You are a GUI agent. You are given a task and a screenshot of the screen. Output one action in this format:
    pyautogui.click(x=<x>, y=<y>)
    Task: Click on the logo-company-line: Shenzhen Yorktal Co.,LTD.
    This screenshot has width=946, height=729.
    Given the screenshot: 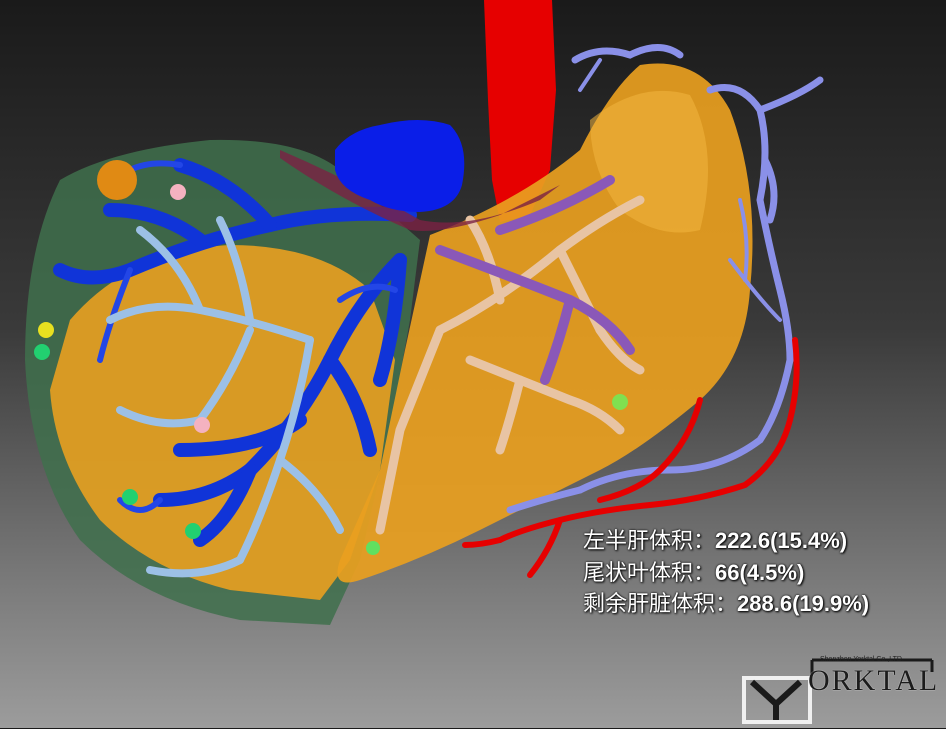 What is the action you would take?
    pyautogui.click(x=862, y=659)
    